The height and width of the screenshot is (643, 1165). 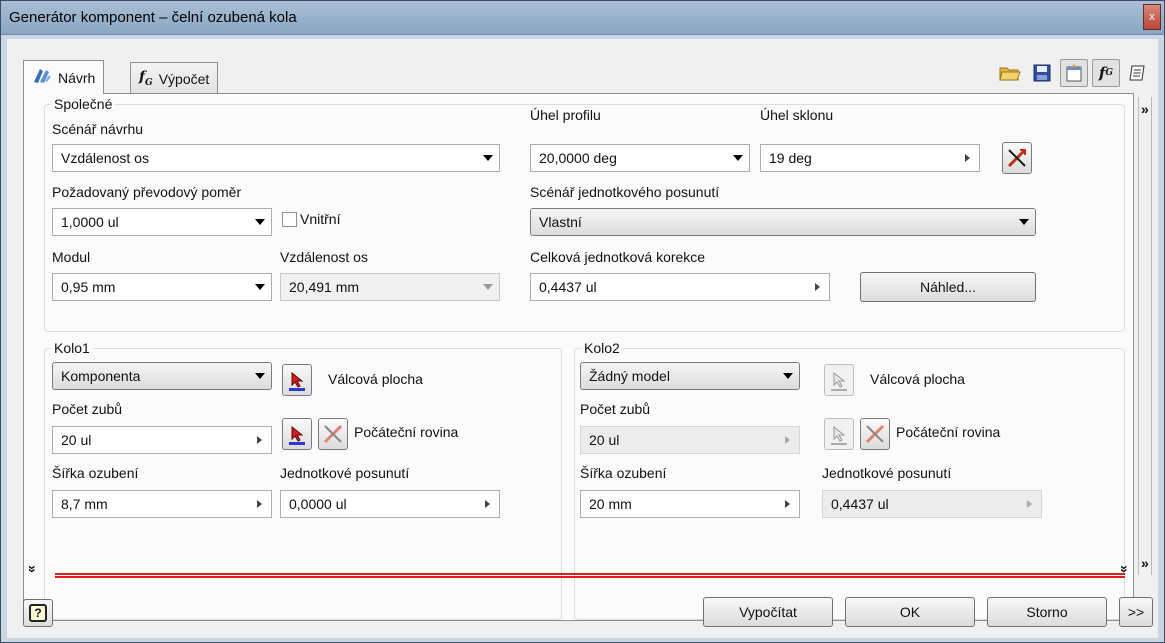 What do you see at coordinates (98, 129) in the screenshot?
I see `scenario-label: Scénář návrhu` at bounding box center [98, 129].